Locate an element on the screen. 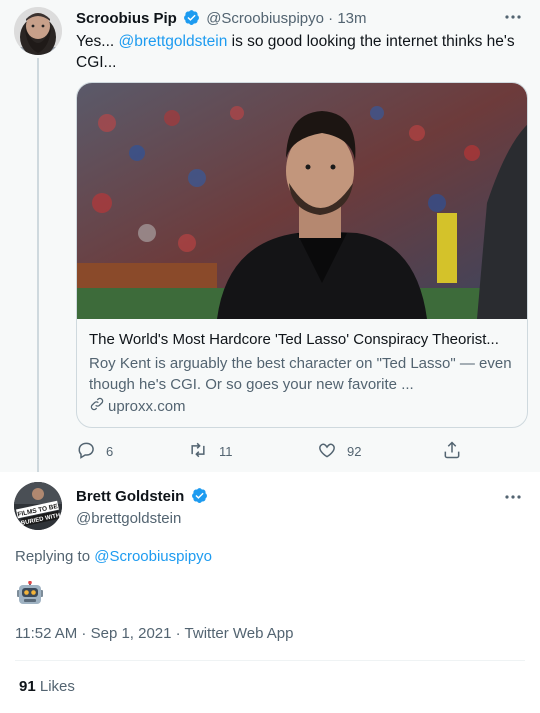 This screenshot has height=713, width=540. author-name: Scroobius Pip is located at coordinates (126, 18).